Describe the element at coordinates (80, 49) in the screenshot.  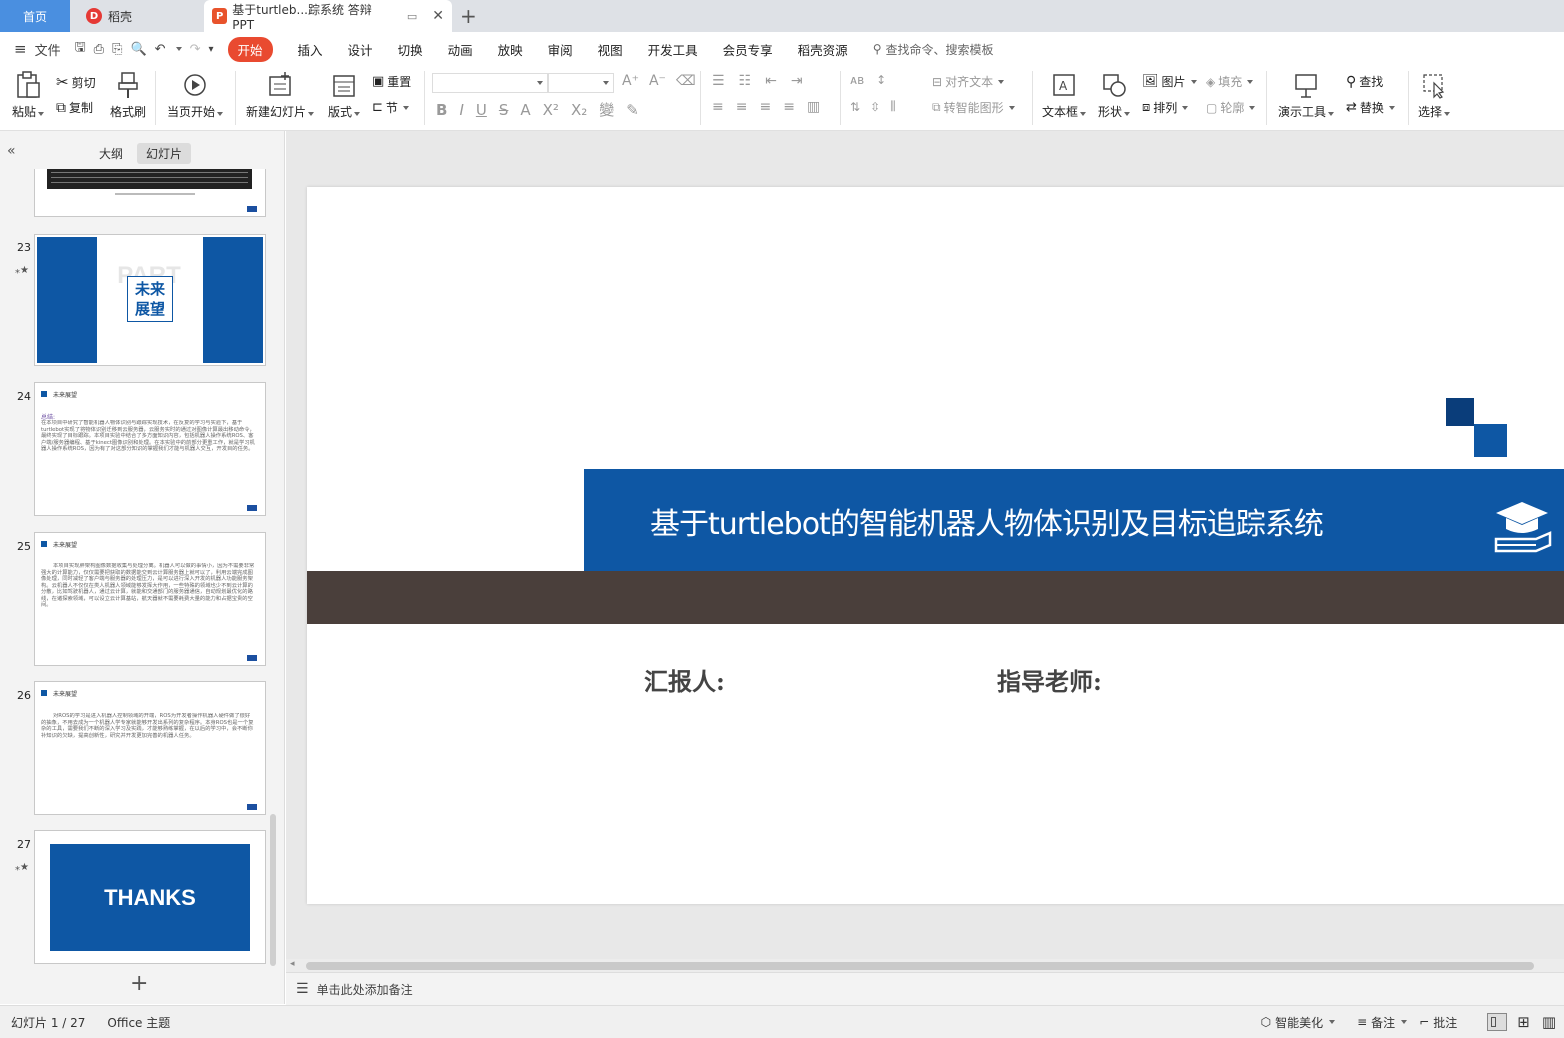
I see `save-icon: 🖫` at that location.